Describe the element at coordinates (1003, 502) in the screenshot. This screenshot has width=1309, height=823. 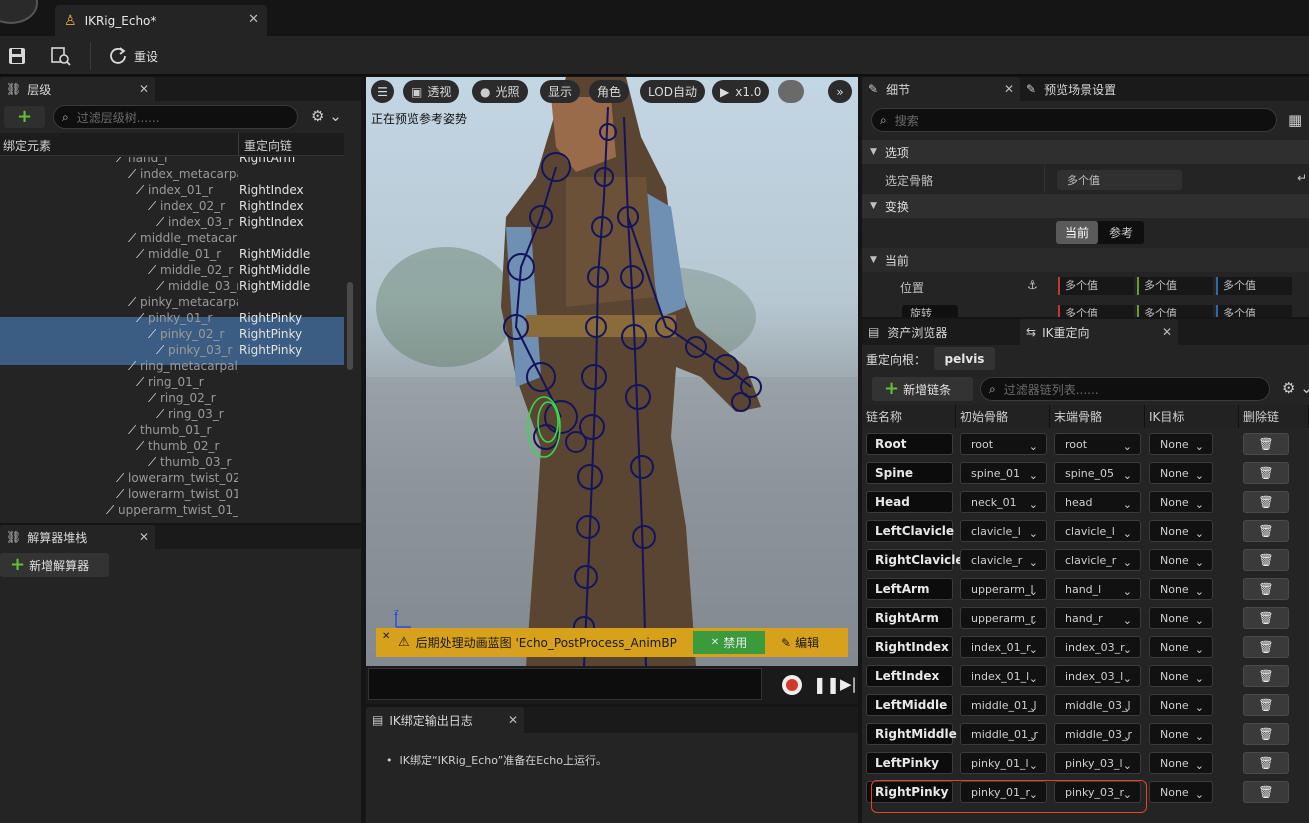
I see `start-bone-dropdown: neck_01 ⌄` at that location.